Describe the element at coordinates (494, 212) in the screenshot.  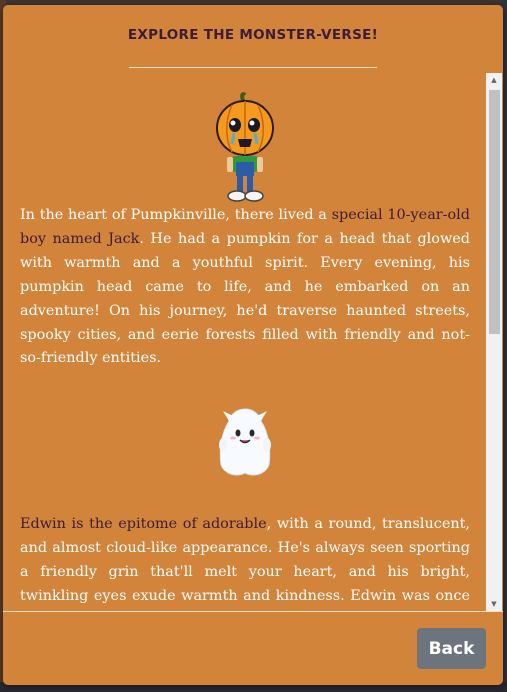
I see `scrollbar-thumb` at that location.